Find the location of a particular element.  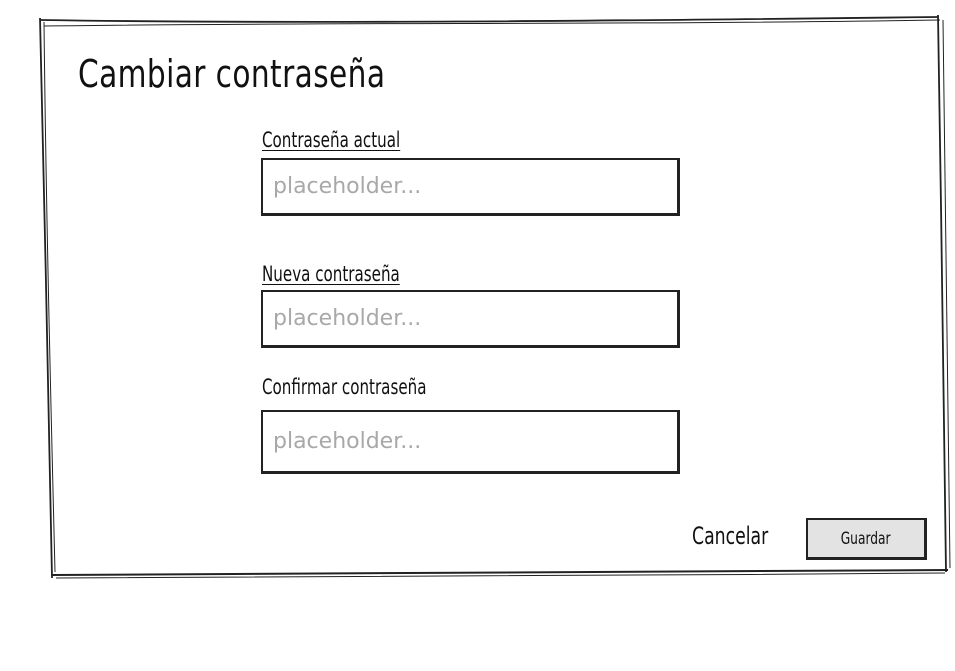

current-password-label: Contraseña actual is located at coordinates (331, 140).